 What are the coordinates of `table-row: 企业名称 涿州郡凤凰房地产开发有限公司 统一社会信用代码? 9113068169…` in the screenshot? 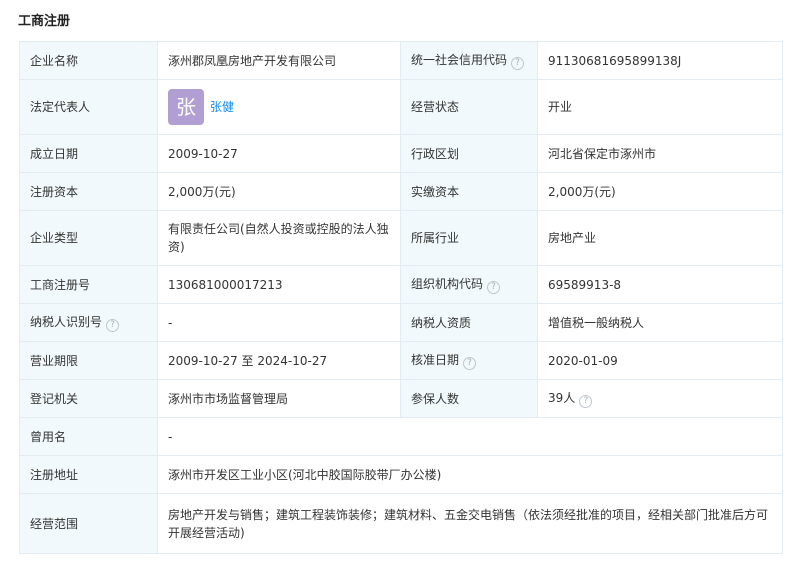 It's located at (401, 60).